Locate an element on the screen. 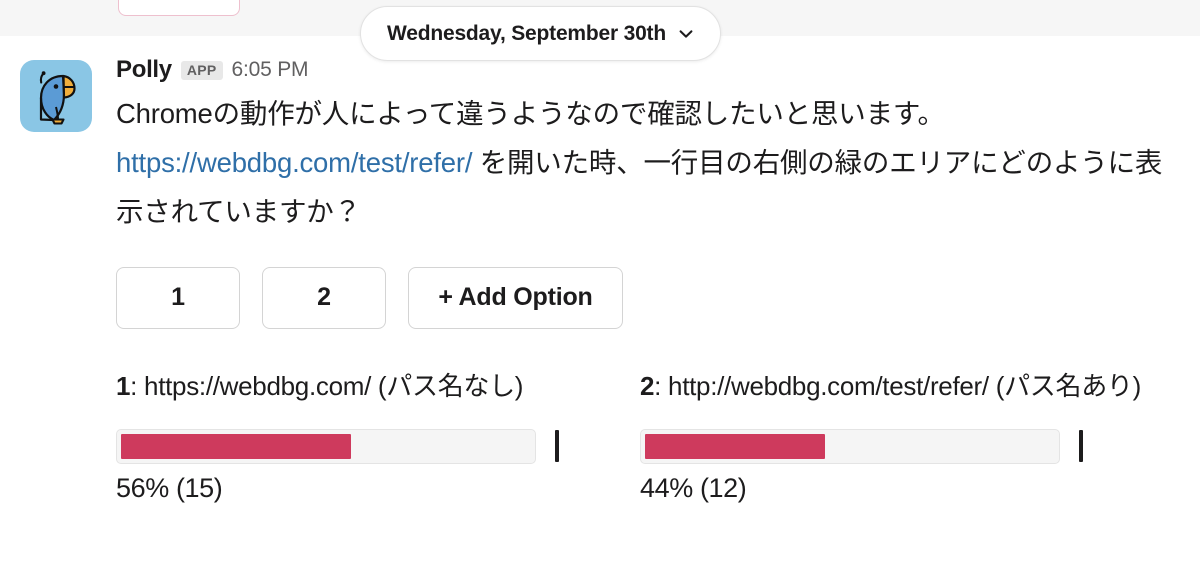 The width and height of the screenshot is (1200, 583). vote-button-group: 1 2 + Add Option is located at coordinates (648, 297).